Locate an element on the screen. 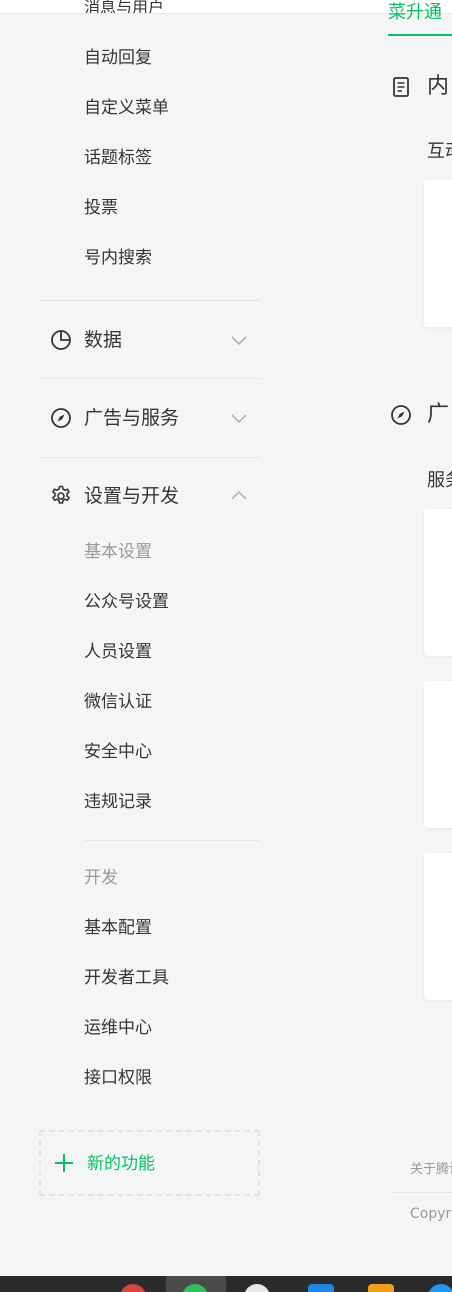 The width and height of the screenshot is (452, 1292). new-feature-button: 新的功能 is located at coordinates (149, 1163).